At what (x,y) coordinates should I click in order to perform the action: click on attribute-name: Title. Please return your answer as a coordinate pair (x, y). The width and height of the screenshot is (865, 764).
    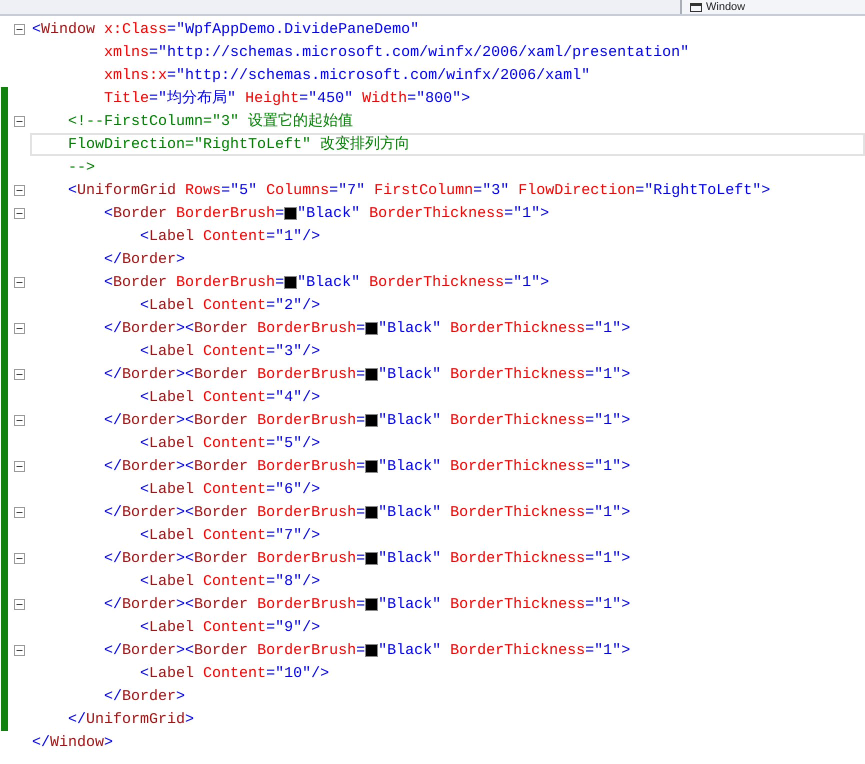
    Looking at the image, I should click on (126, 98).